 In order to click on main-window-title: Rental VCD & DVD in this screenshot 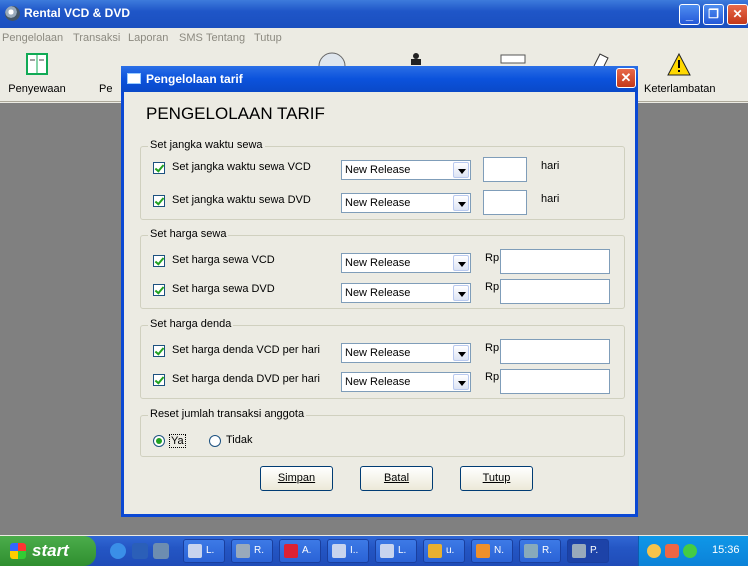, I will do `click(77, 13)`.